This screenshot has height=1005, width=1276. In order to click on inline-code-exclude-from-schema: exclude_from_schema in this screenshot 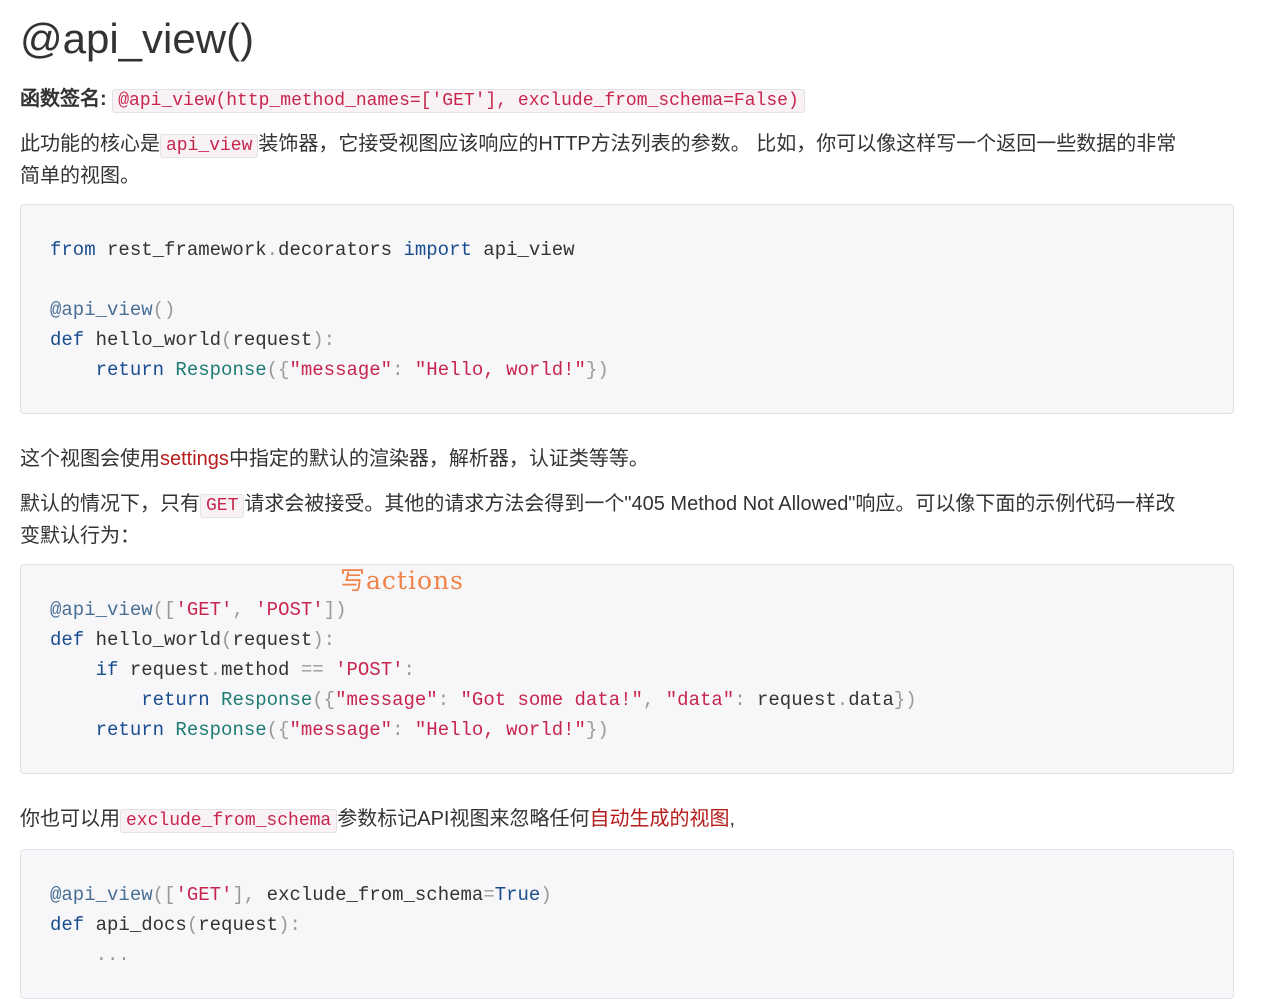, I will do `click(229, 821)`.